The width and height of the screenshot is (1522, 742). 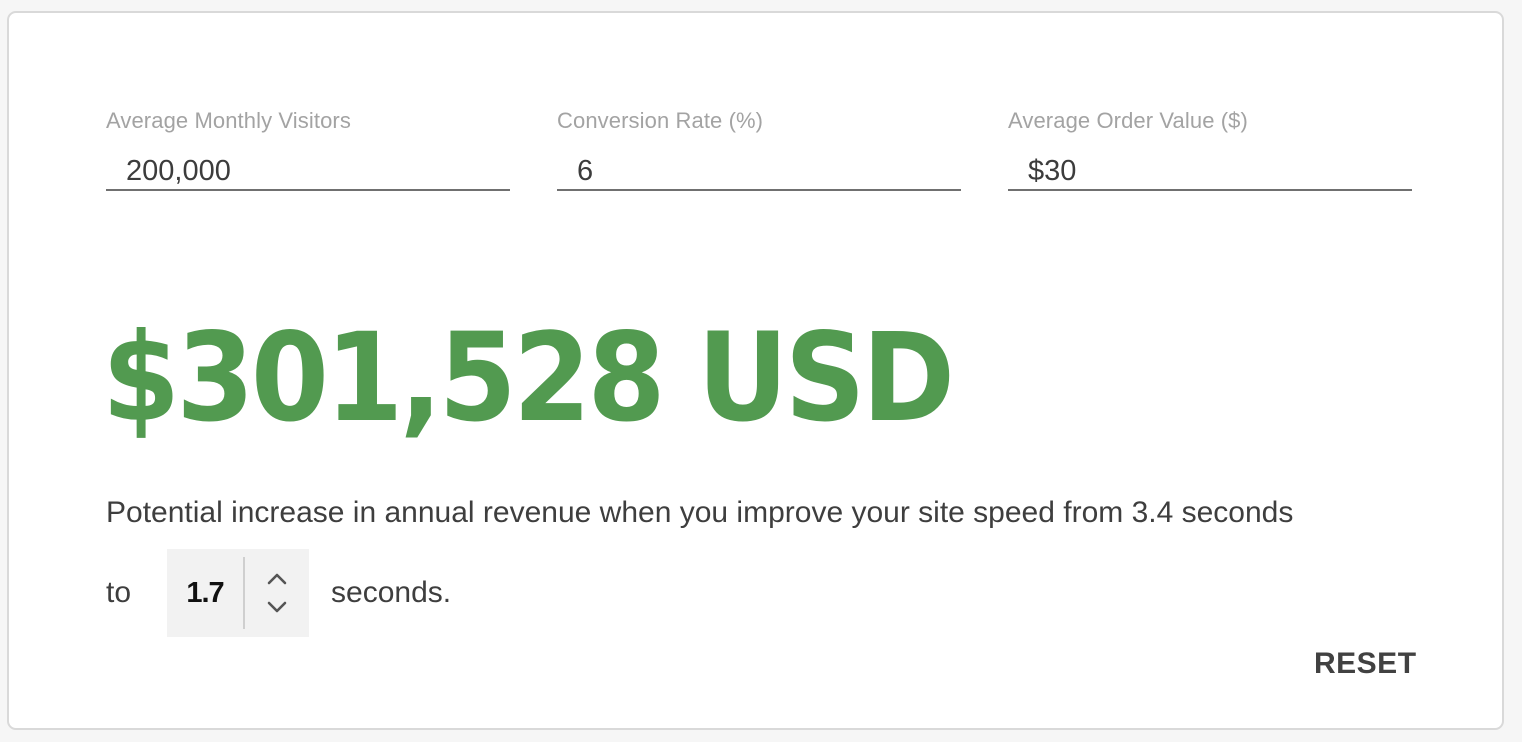 What do you see at coordinates (308, 172) in the screenshot?
I see `monthly-visitors-input` at bounding box center [308, 172].